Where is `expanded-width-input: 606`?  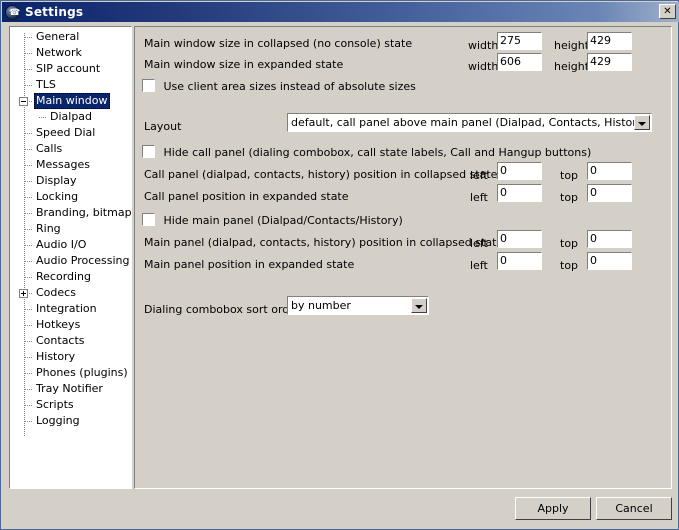 expanded-width-input: 606 is located at coordinates (519, 62).